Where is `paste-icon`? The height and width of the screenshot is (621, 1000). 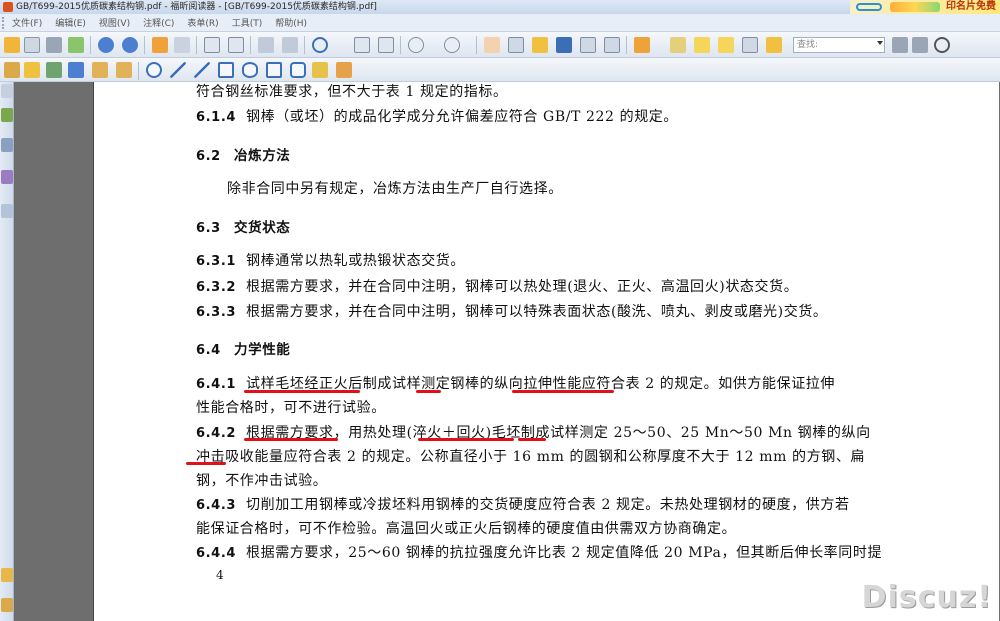
paste-icon is located at coordinates (236, 45).